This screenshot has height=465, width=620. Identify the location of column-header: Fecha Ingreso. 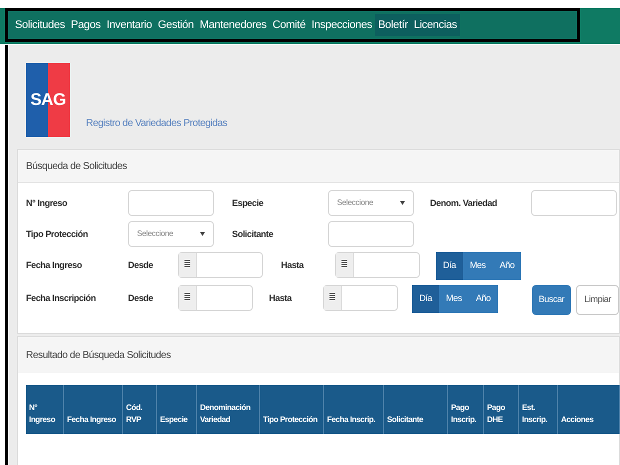
(93, 409).